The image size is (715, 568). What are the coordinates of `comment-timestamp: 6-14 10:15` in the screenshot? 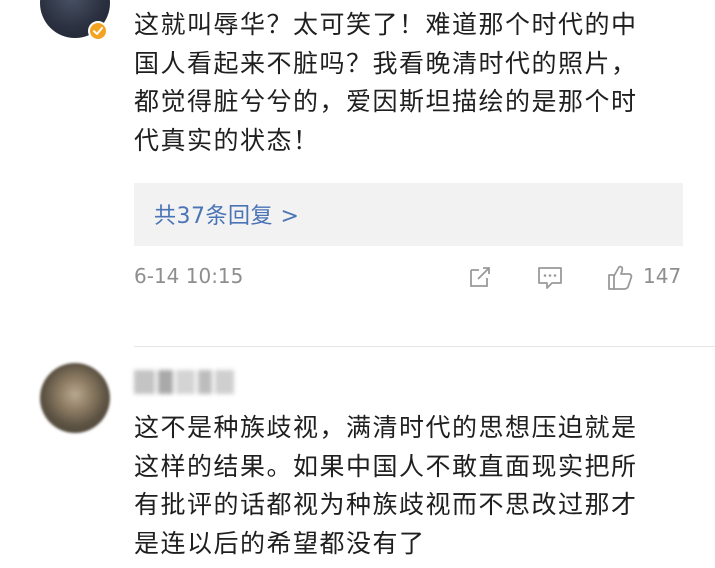 It's located at (189, 276).